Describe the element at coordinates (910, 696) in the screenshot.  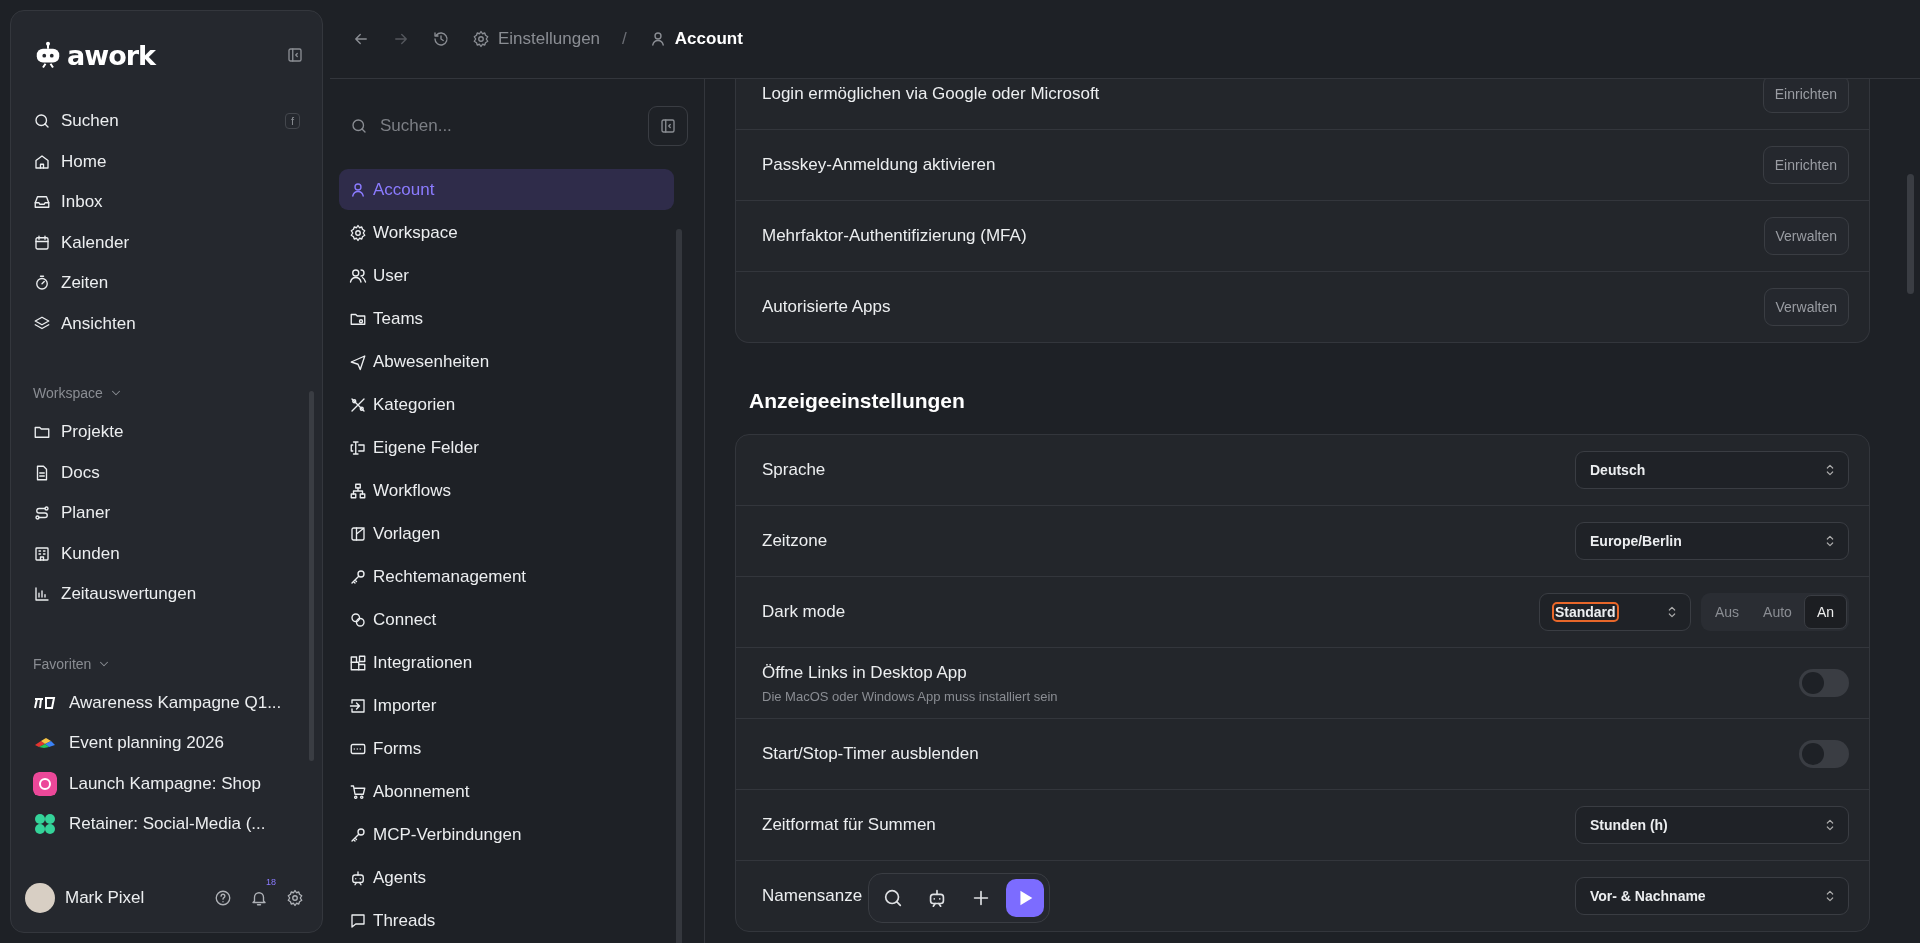
I see `setting-description: Die MacOS oder Windows App muss installiert sein` at that location.